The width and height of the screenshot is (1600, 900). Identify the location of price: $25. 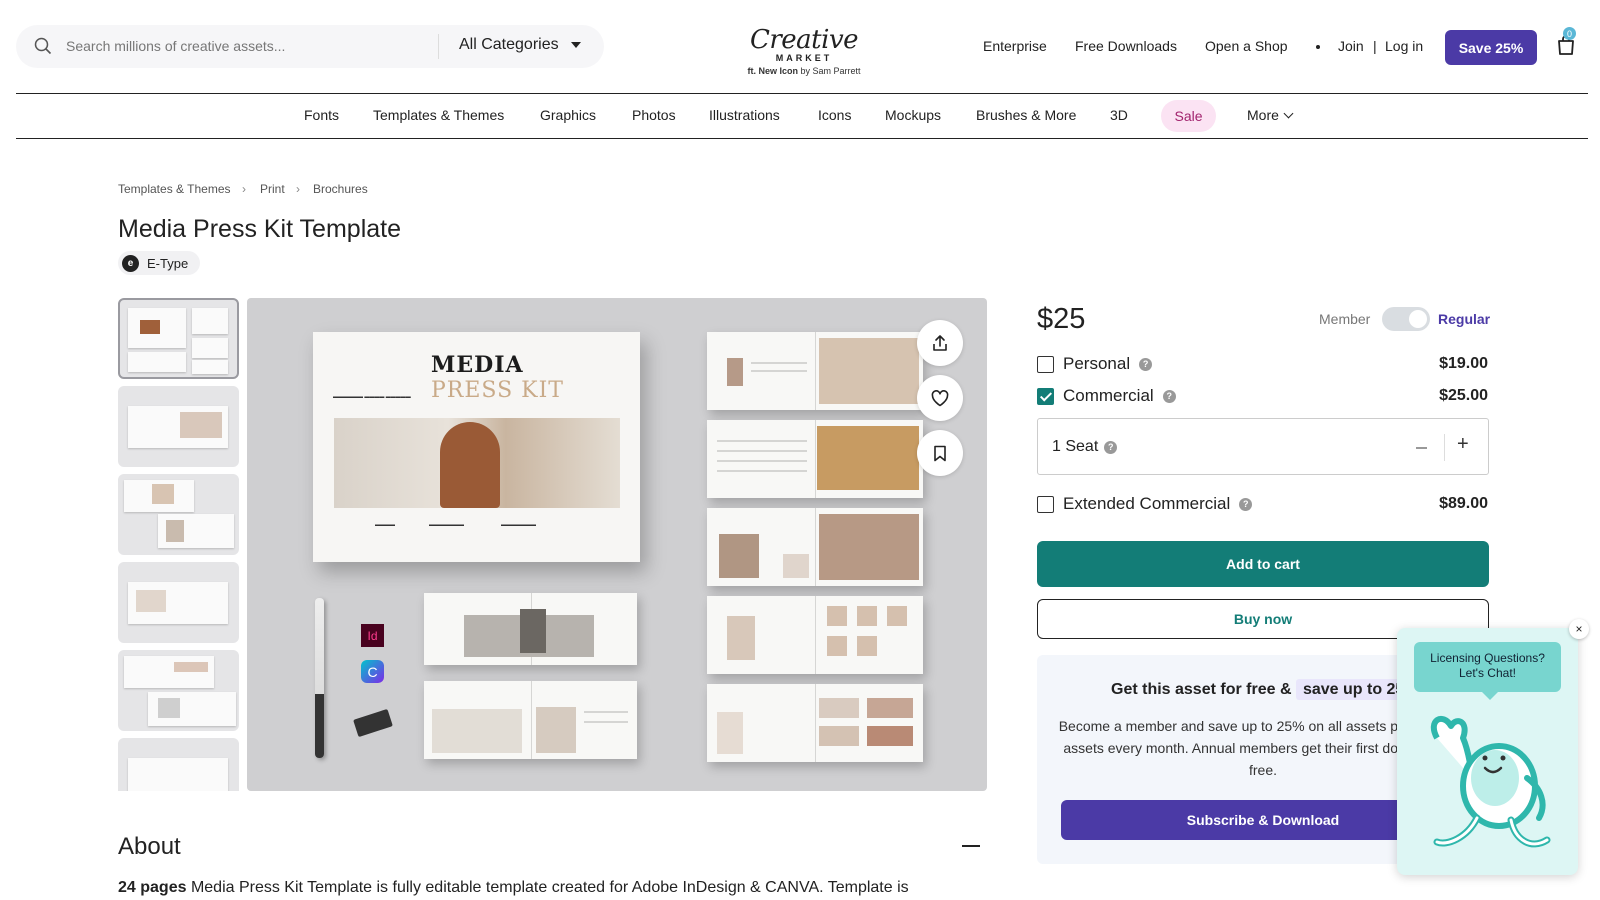
(1061, 319).